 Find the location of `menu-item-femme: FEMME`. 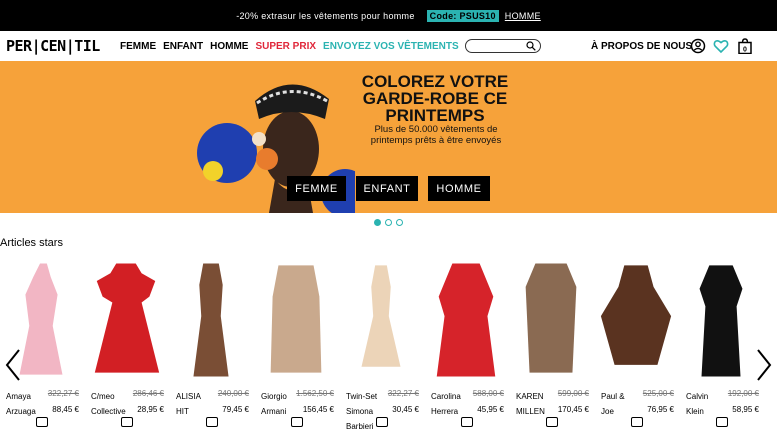

menu-item-femme: FEMME is located at coordinates (138, 46).